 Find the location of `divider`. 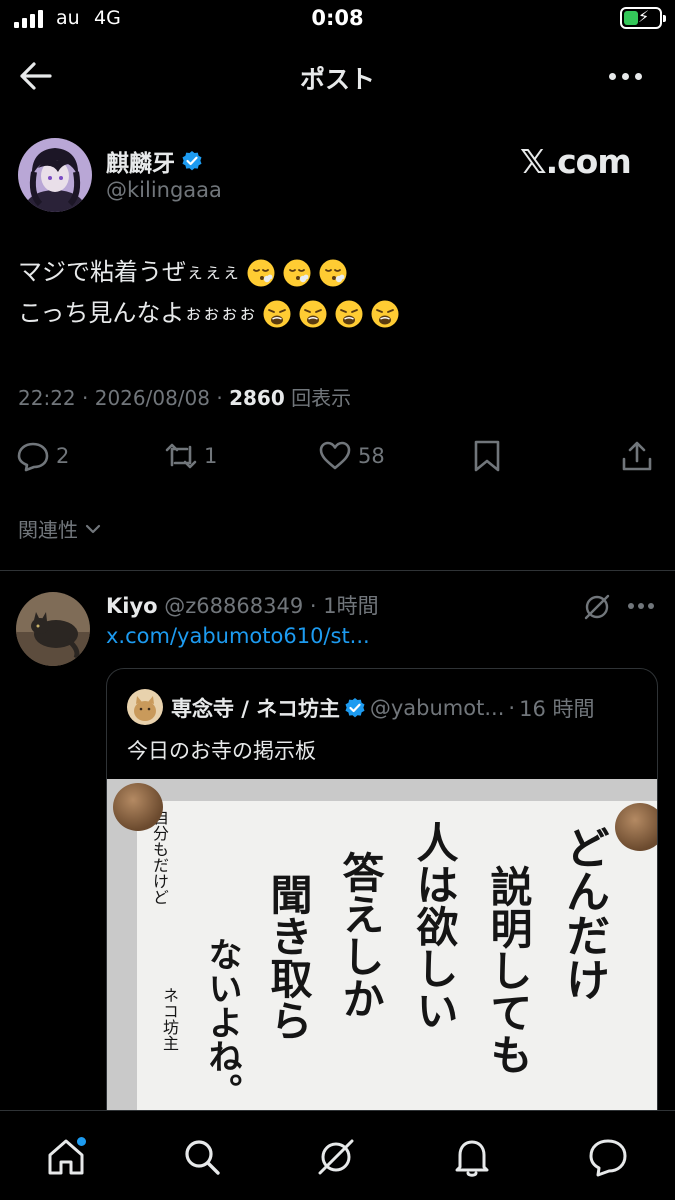

divider is located at coordinates (337, 570).